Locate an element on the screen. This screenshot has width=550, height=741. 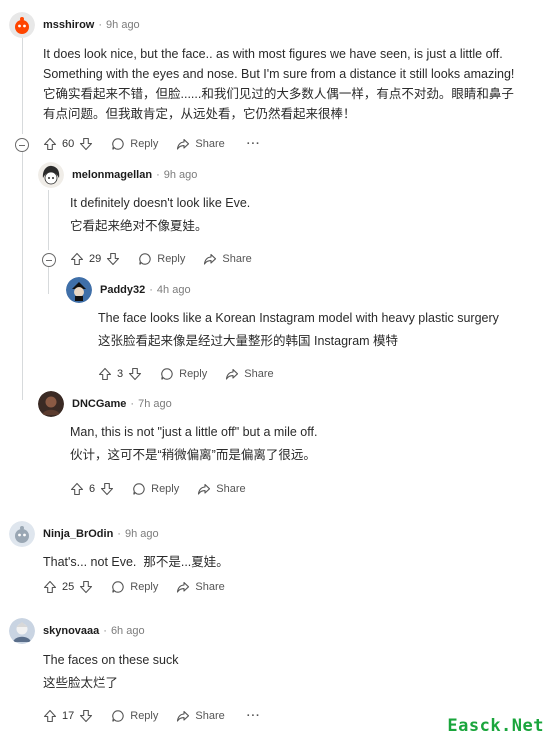
comment-timestamp: 4h ago is located at coordinates (173, 290).